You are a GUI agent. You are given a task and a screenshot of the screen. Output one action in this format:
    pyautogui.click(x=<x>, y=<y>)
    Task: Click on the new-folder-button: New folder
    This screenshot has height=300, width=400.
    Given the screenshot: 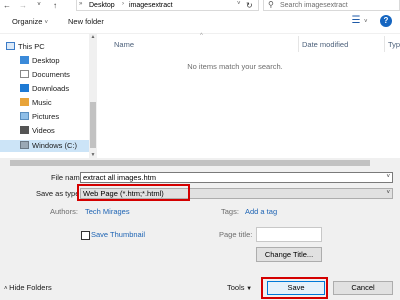 What is the action you would take?
    pyautogui.click(x=86, y=22)
    